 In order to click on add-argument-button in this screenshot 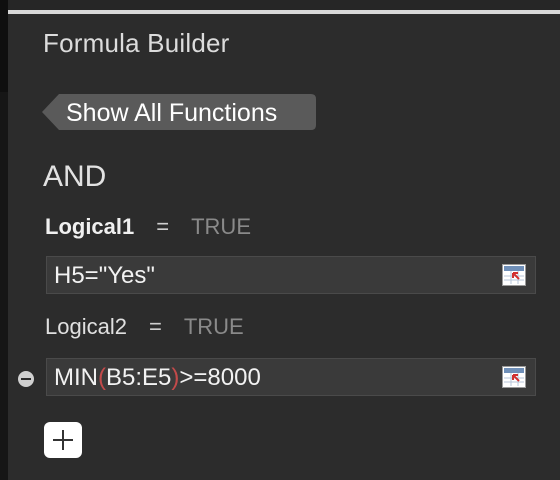, I will do `click(63, 440)`.